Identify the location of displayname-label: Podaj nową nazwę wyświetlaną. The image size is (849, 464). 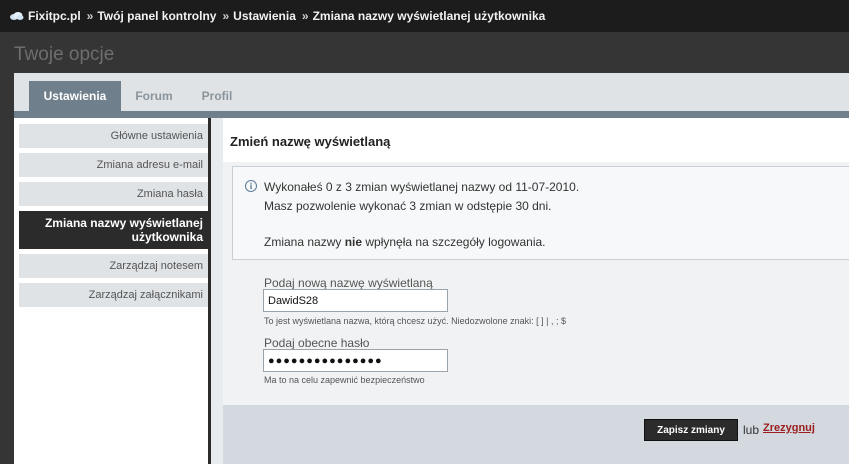
(348, 283).